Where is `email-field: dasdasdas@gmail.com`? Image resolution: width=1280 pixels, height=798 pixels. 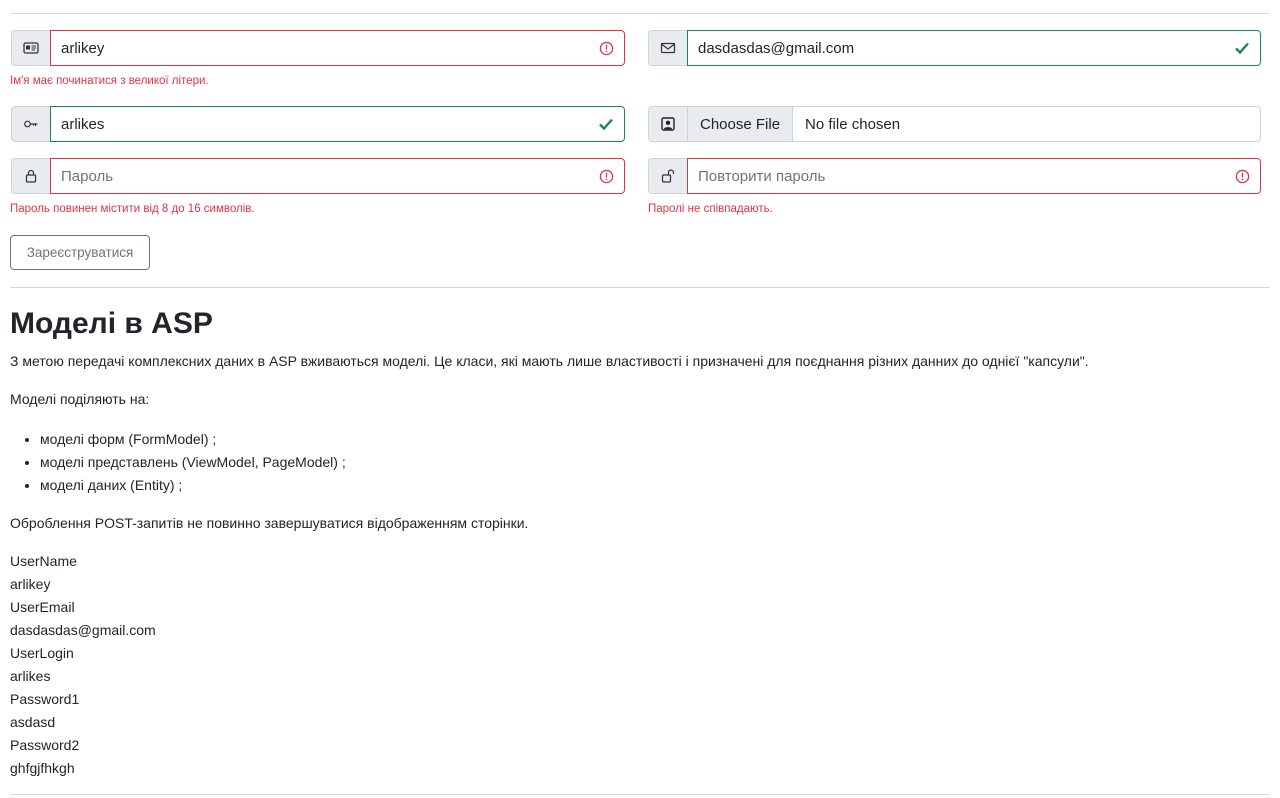
email-field: dasdasdas@gmail.com is located at coordinates (954, 48).